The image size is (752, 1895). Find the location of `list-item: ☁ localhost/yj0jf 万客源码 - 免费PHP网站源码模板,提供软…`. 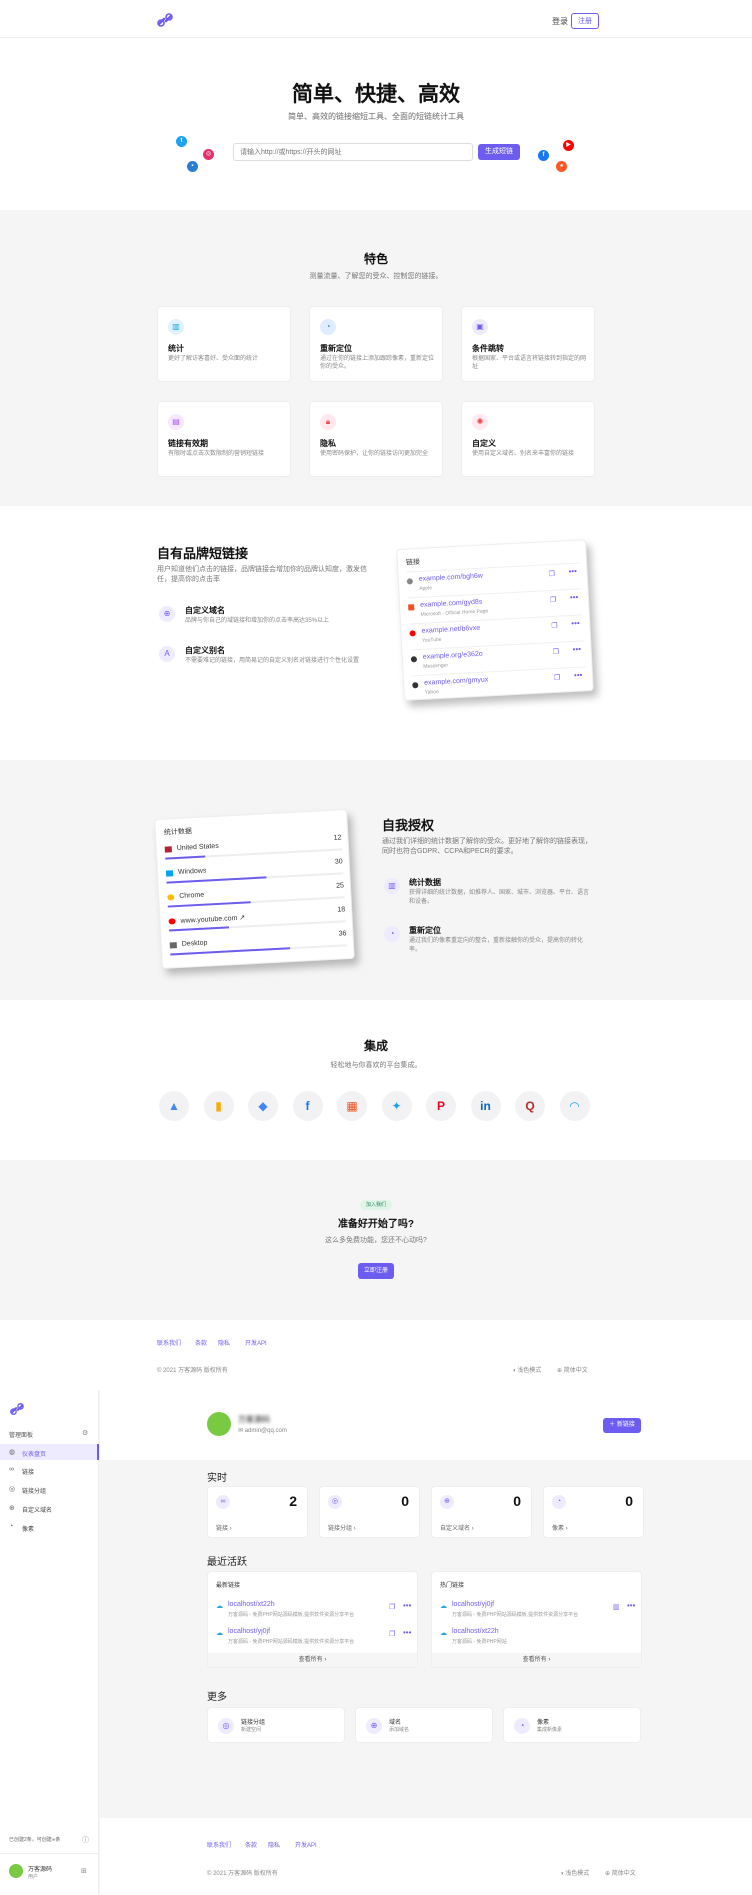

list-item: ☁ localhost/yj0jf 万客源码 - 免费PHP网站源码模板,提供软… is located at coordinates (313, 1640).